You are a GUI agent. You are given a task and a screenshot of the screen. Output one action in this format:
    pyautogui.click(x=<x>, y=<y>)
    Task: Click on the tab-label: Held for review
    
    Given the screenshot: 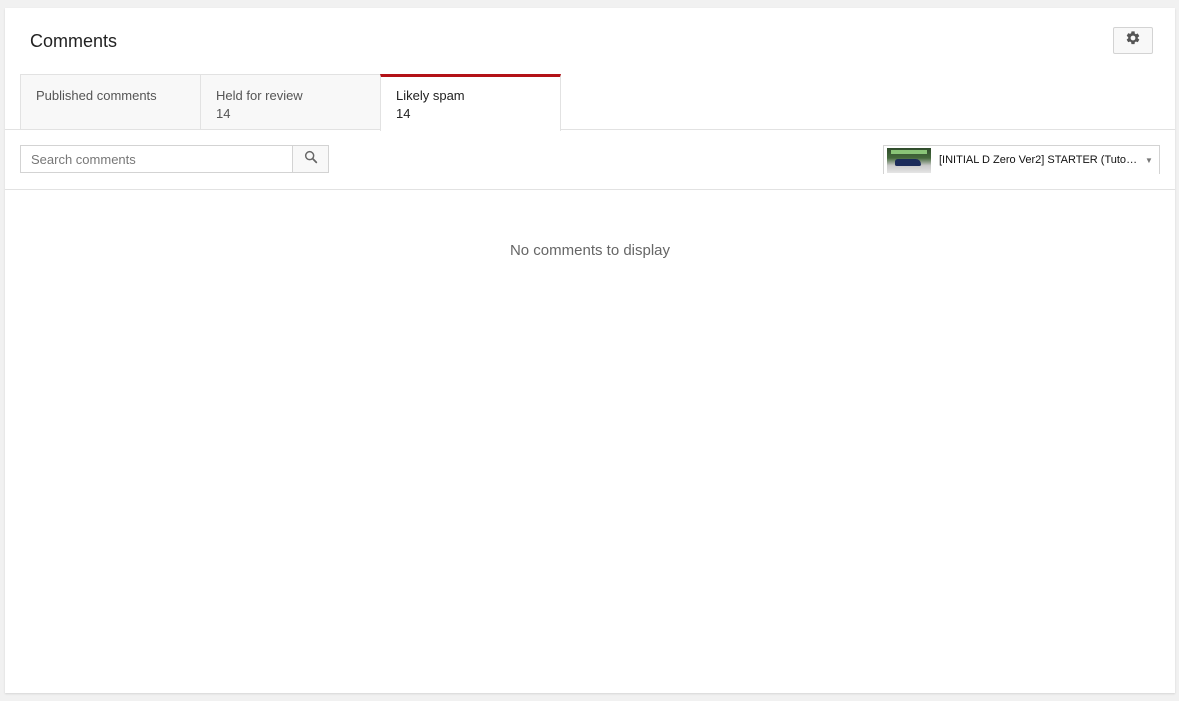 What is the action you would take?
    pyautogui.click(x=259, y=95)
    